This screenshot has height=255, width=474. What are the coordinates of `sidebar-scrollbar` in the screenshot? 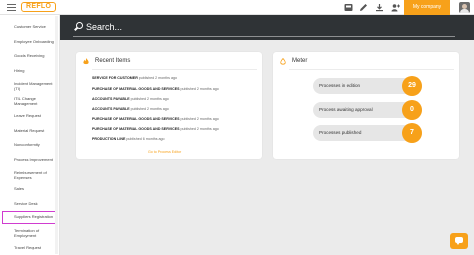 It's located at (56, 135).